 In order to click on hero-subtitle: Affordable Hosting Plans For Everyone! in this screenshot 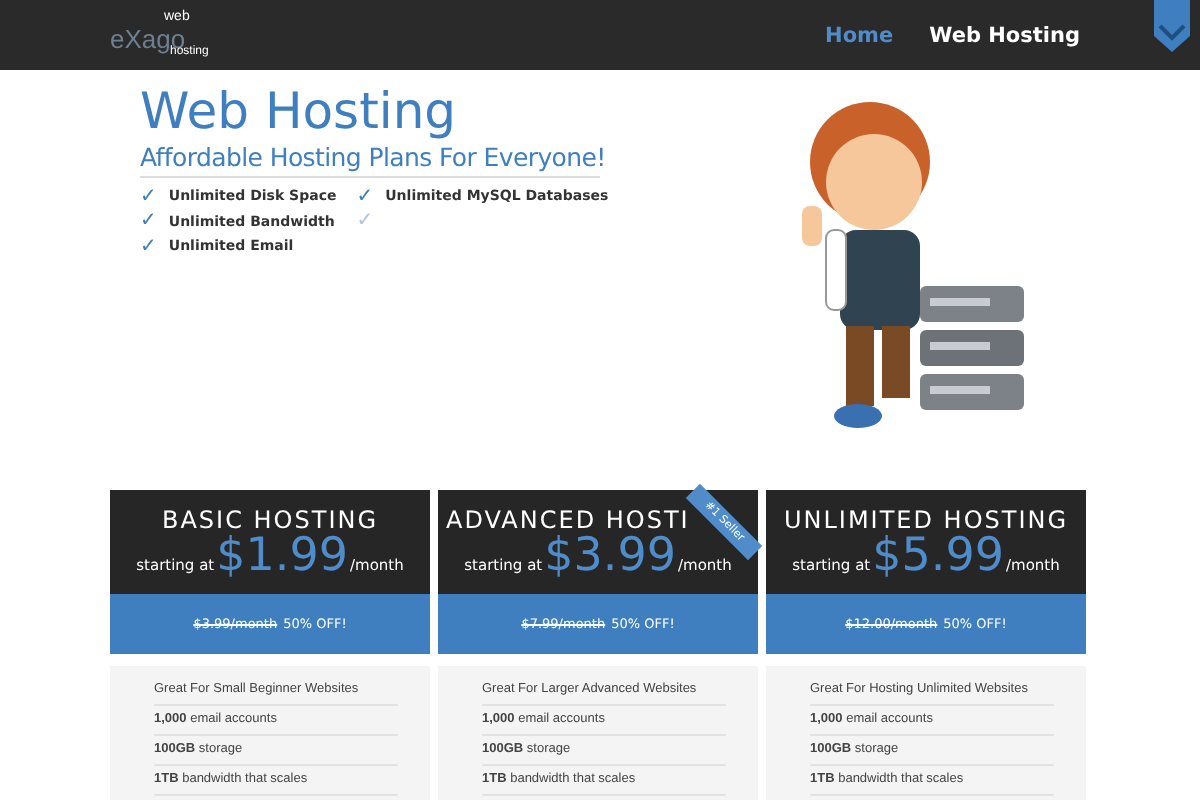, I will do `click(370, 160)`.